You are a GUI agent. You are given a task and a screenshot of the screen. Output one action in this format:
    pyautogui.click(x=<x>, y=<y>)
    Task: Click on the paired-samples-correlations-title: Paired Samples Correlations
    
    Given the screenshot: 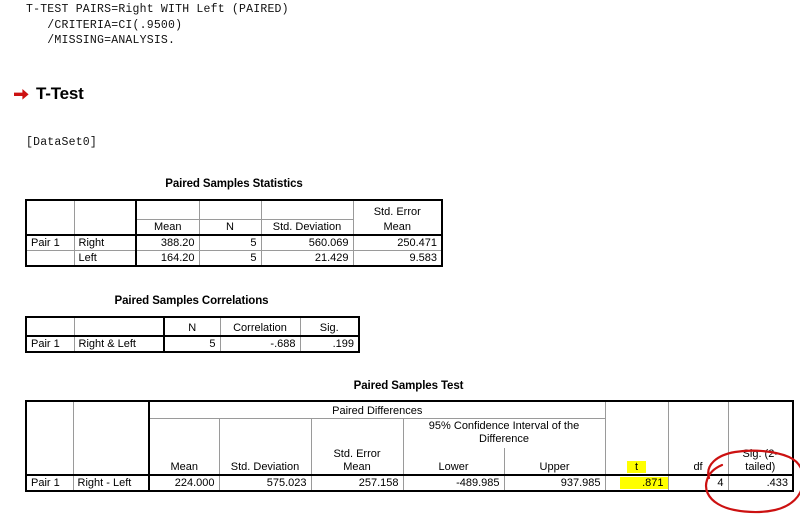 What is the action you would take?
    pyautogui.click(x=191, y=301)
    